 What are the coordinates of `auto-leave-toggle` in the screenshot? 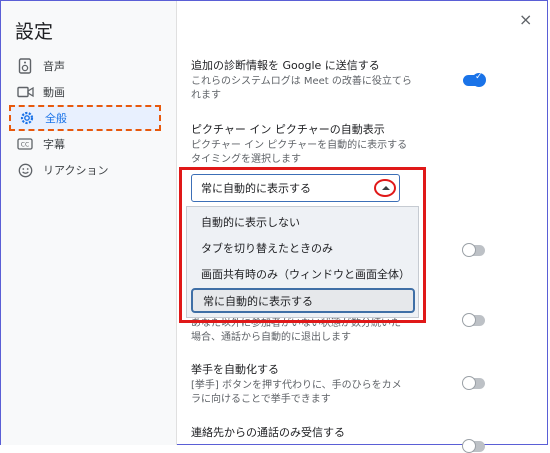 It's located at (473, 320).